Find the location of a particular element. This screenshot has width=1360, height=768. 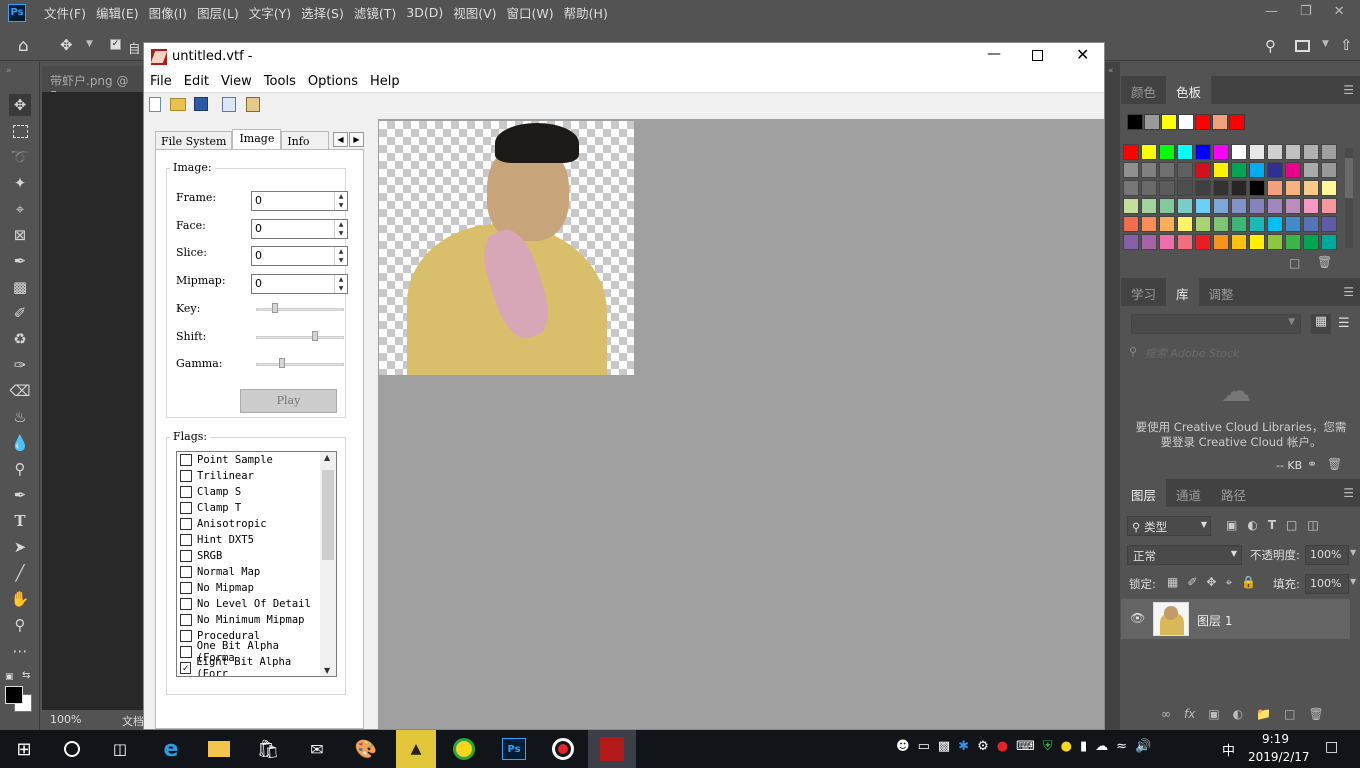

paint-bucket-tool-icon: ♨ is located at coordinates (20, 417).